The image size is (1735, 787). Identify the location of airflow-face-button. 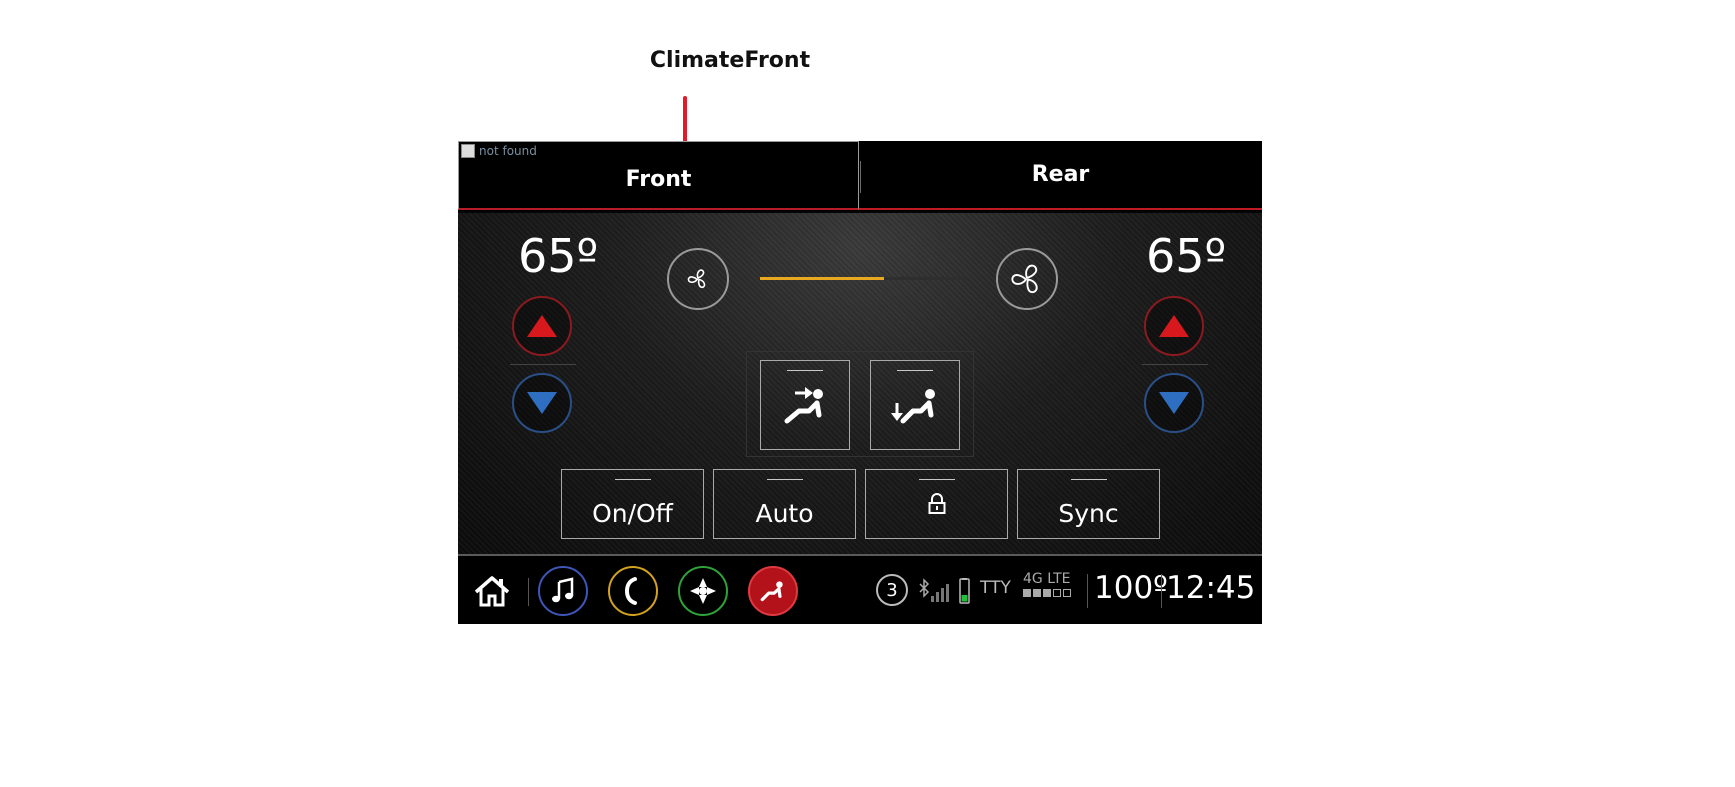
(805, 405).